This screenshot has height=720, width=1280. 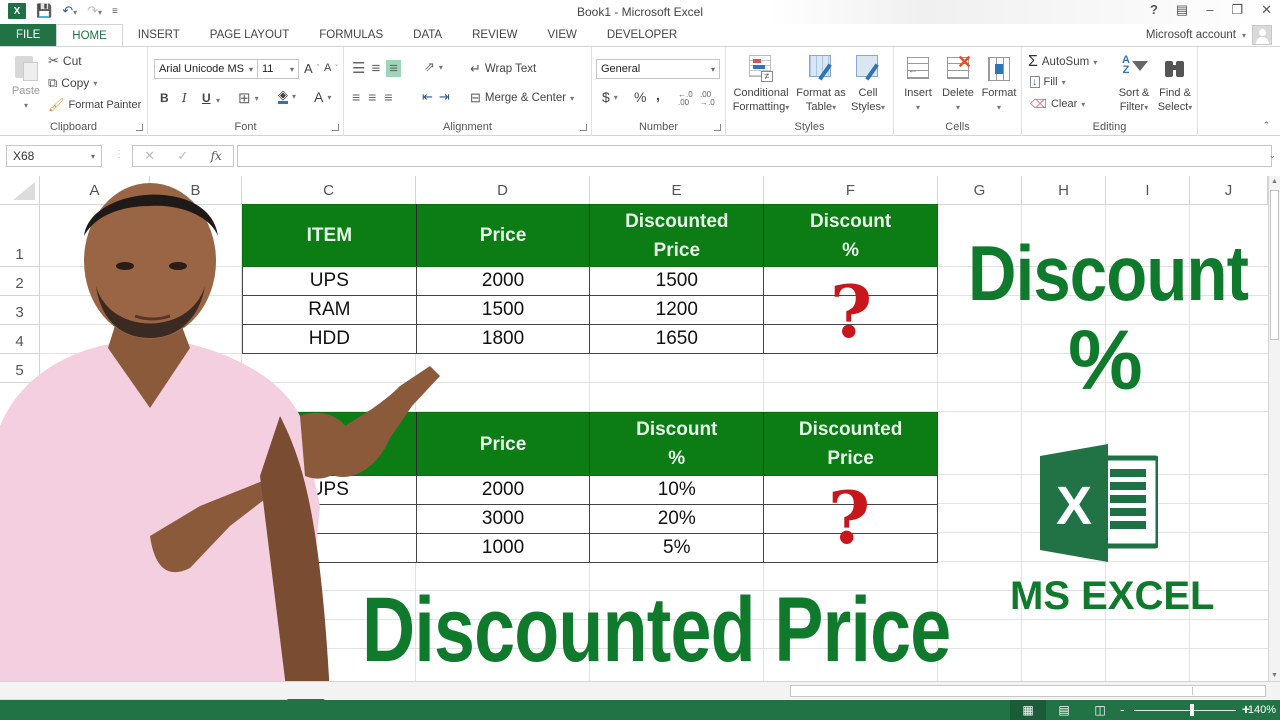 I want to click on tab-file: FILE, so click(x=28, y=35).